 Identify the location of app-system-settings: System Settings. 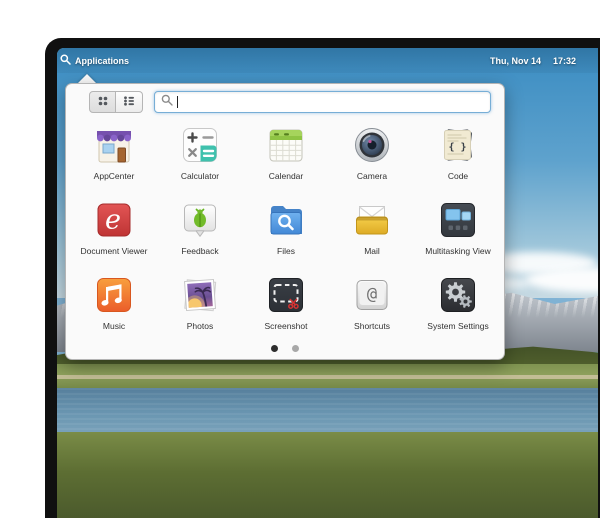
(458, 304).